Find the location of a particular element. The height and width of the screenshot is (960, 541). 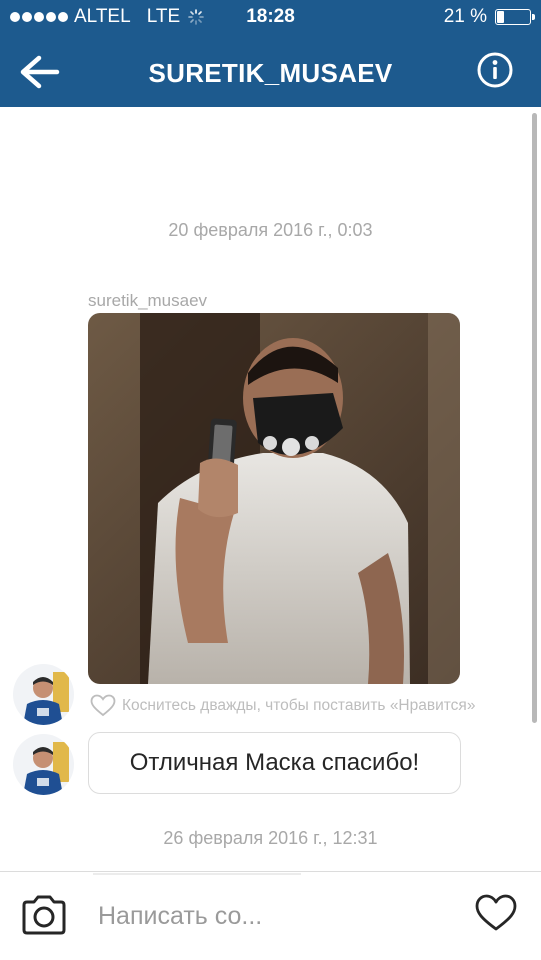

message-input is located at coordinates (248, 916).